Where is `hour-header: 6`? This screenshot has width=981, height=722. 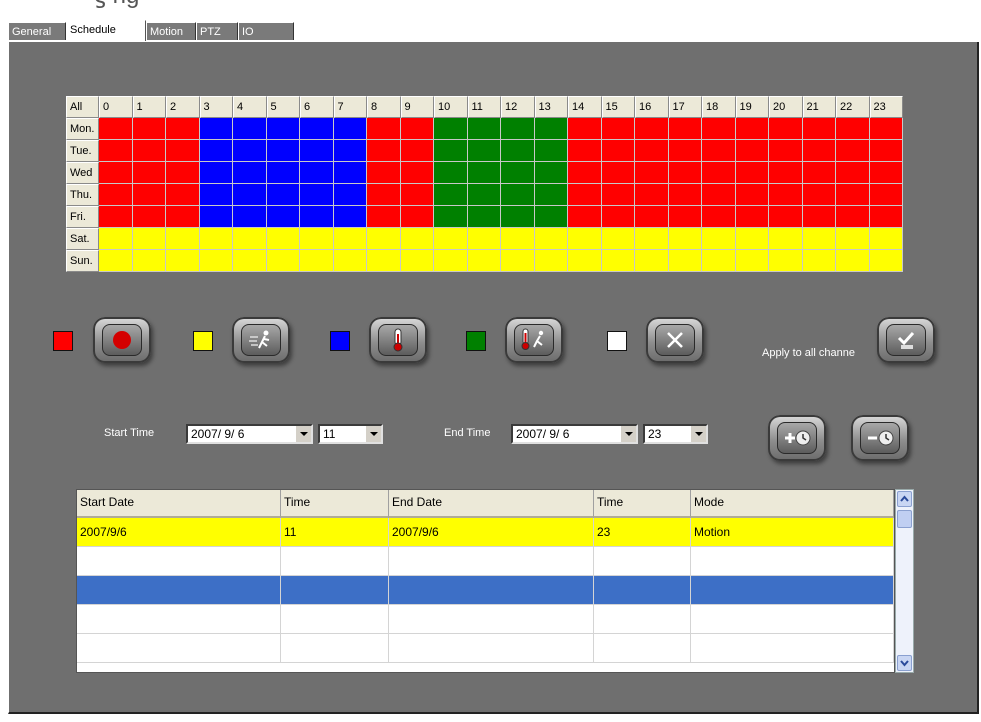 hour-header: 6 is located at coordinates (317, 107).